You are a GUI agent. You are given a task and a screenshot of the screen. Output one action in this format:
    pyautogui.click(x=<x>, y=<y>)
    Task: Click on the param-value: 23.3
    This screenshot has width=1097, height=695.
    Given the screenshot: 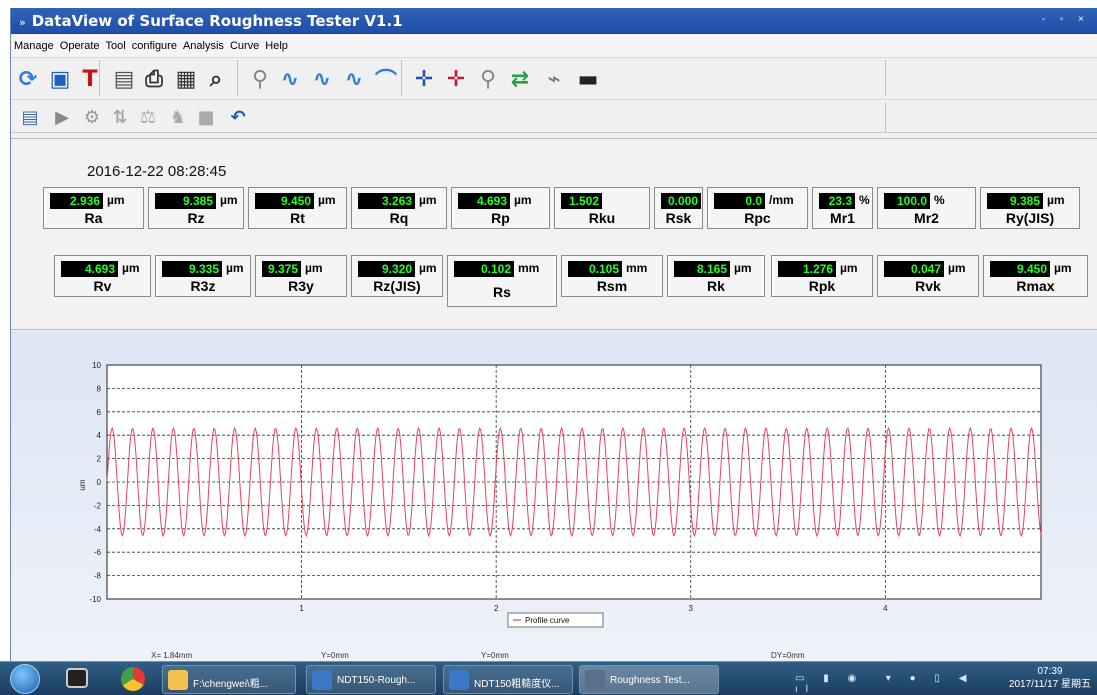 What is the action you would take?
    pyautogui.click(x=837, y=201)
    